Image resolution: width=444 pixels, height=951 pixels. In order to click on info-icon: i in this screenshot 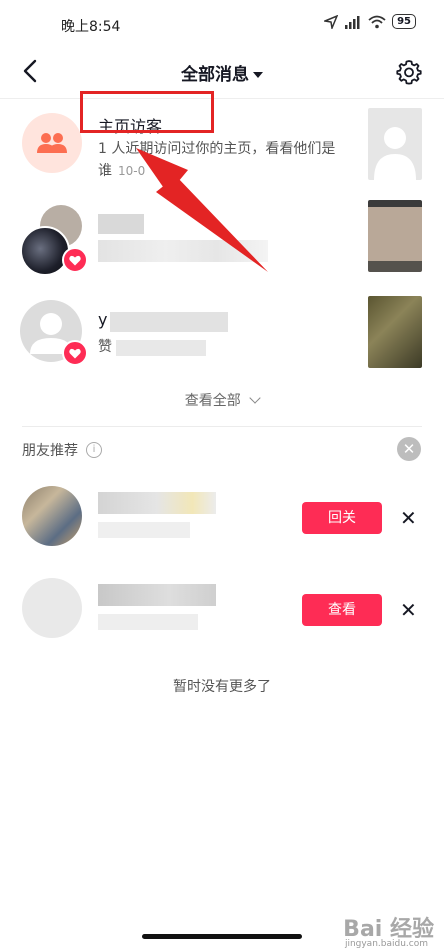, I will do `click(94, 450)`.